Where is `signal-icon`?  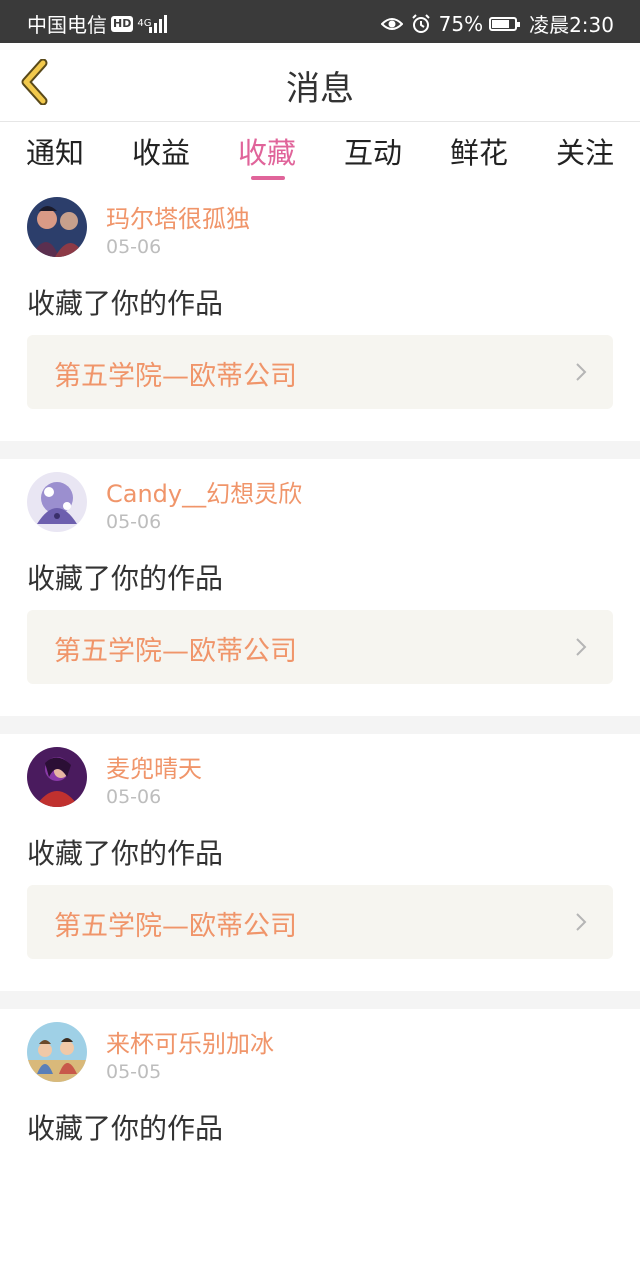 signal-icon is located at coordinates (159, 23).